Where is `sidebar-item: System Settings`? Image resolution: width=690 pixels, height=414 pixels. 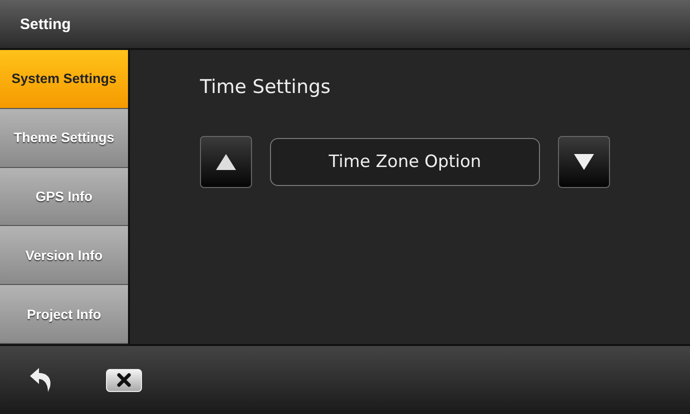 sidebar-item: System Settings is located at coordinates (64, 79).